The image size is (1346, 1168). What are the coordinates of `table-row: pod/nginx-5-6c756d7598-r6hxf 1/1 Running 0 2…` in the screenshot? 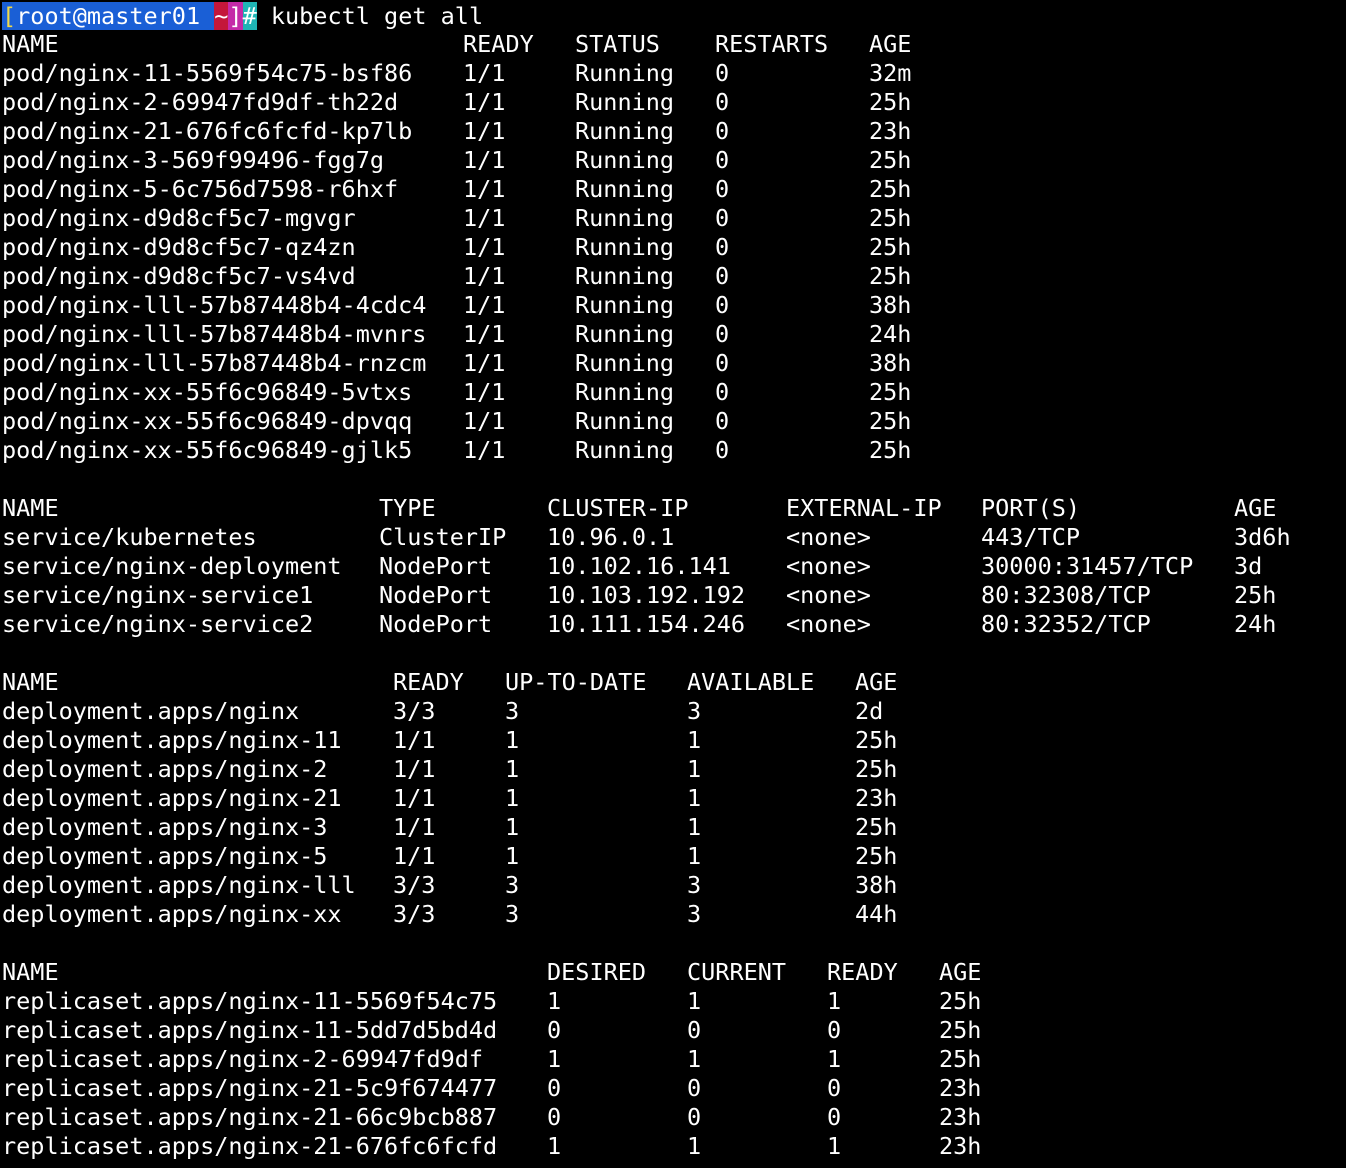 It's located at (672, 189).